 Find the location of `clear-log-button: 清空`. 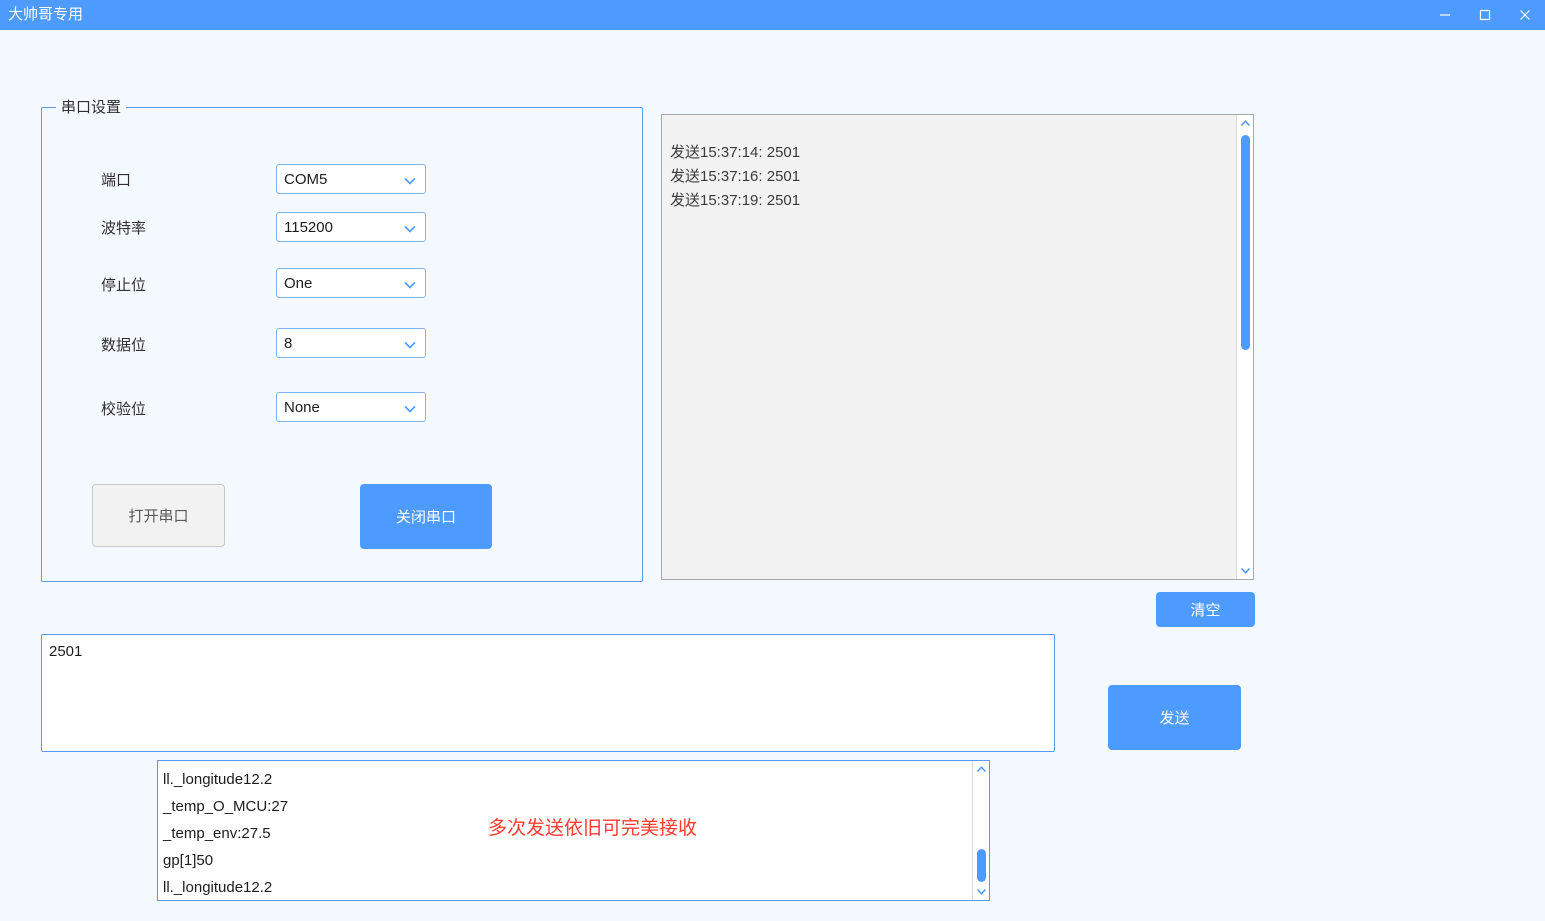

clear-log-button: 清空 is located at coordinates (1205, 609).